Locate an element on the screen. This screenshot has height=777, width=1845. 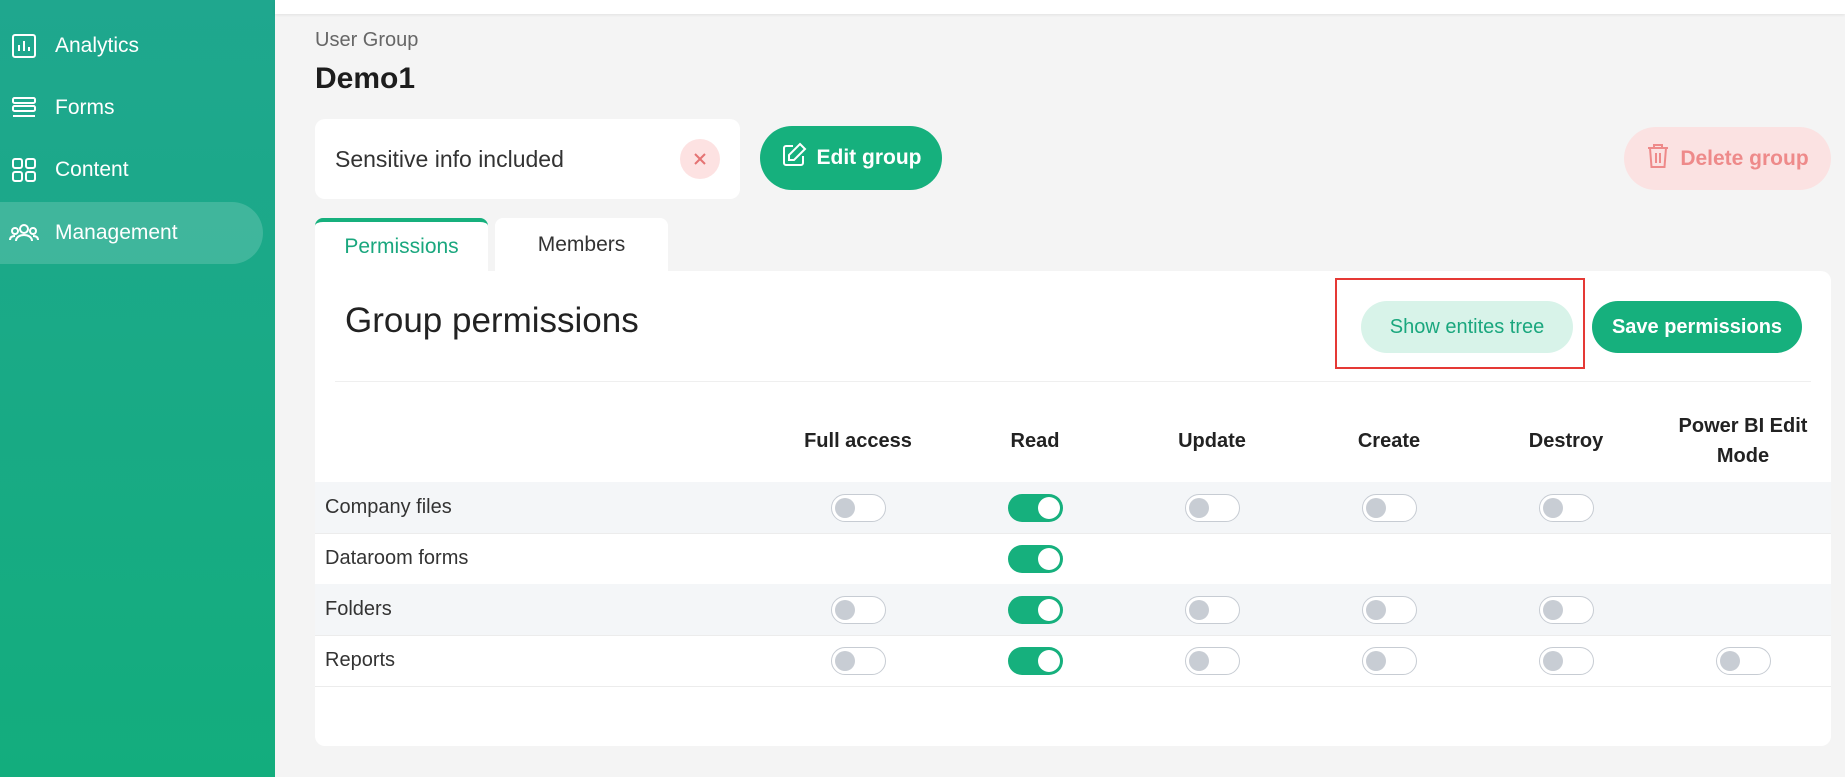
sidebar-item-management: Management is located at coordinates (131, 233).